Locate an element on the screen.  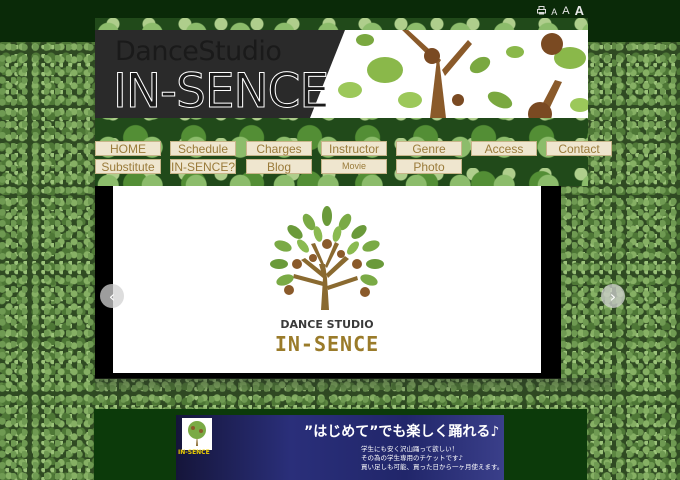
nav-schedule: Schedule is located at coordinates (203, 148).